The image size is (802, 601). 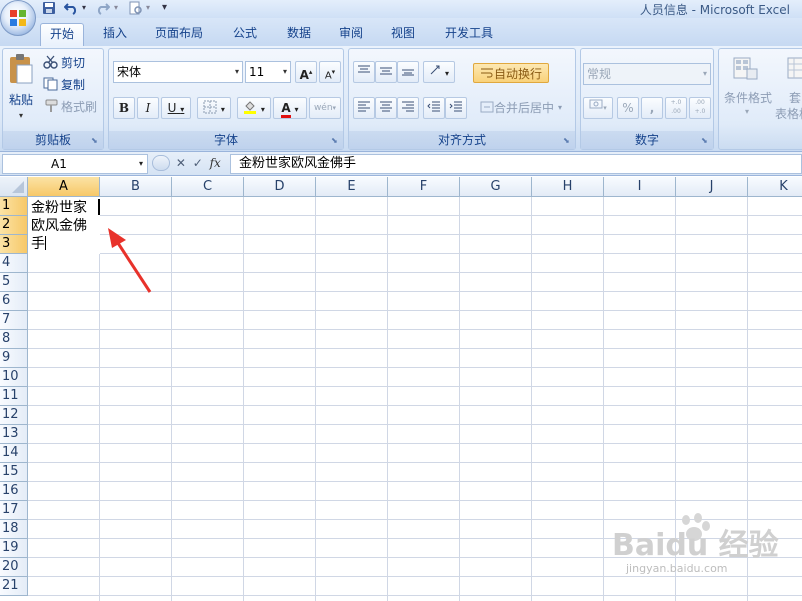 What do you see at coordinates (14, 453) in the screenshot?
I see `row-header-14: 14` at bounding box center [14, 453].